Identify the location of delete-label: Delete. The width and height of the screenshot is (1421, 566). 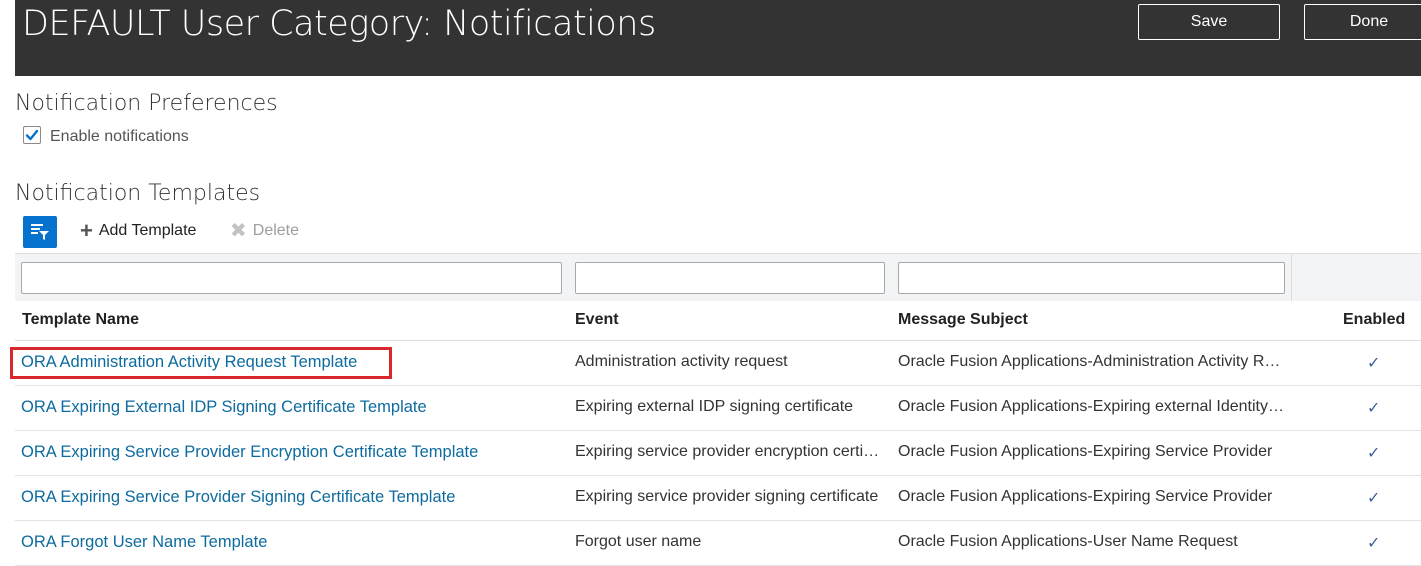
(276, 230).